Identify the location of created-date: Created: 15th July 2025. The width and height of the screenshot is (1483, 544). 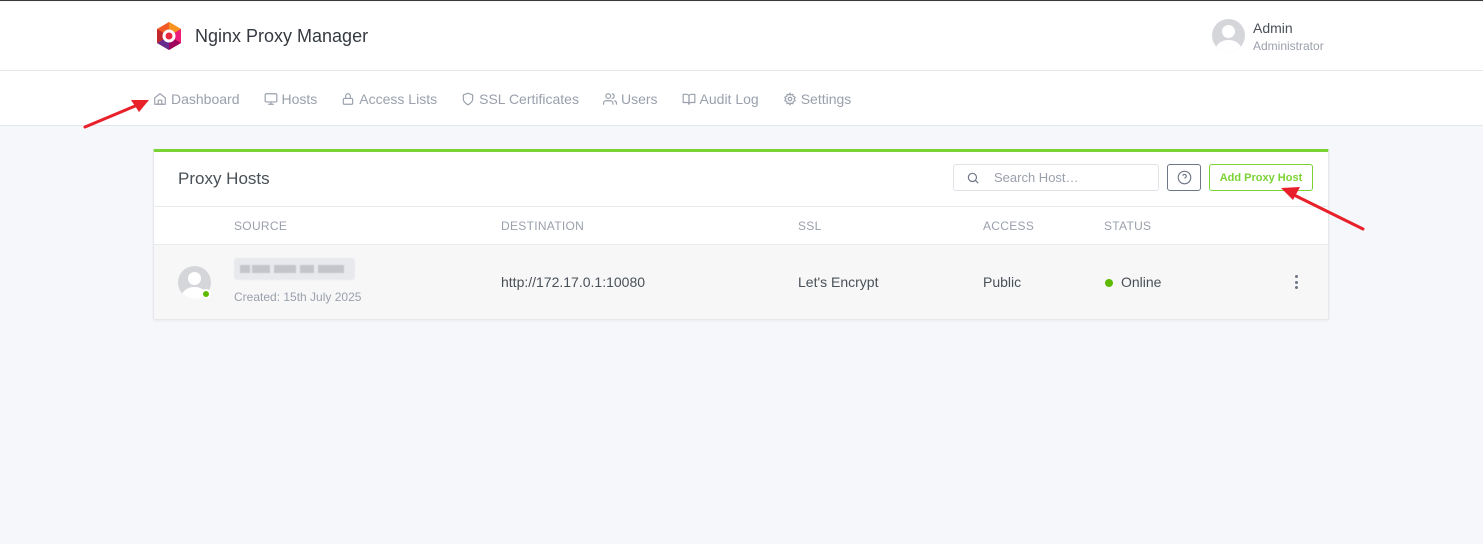
(298, 297).